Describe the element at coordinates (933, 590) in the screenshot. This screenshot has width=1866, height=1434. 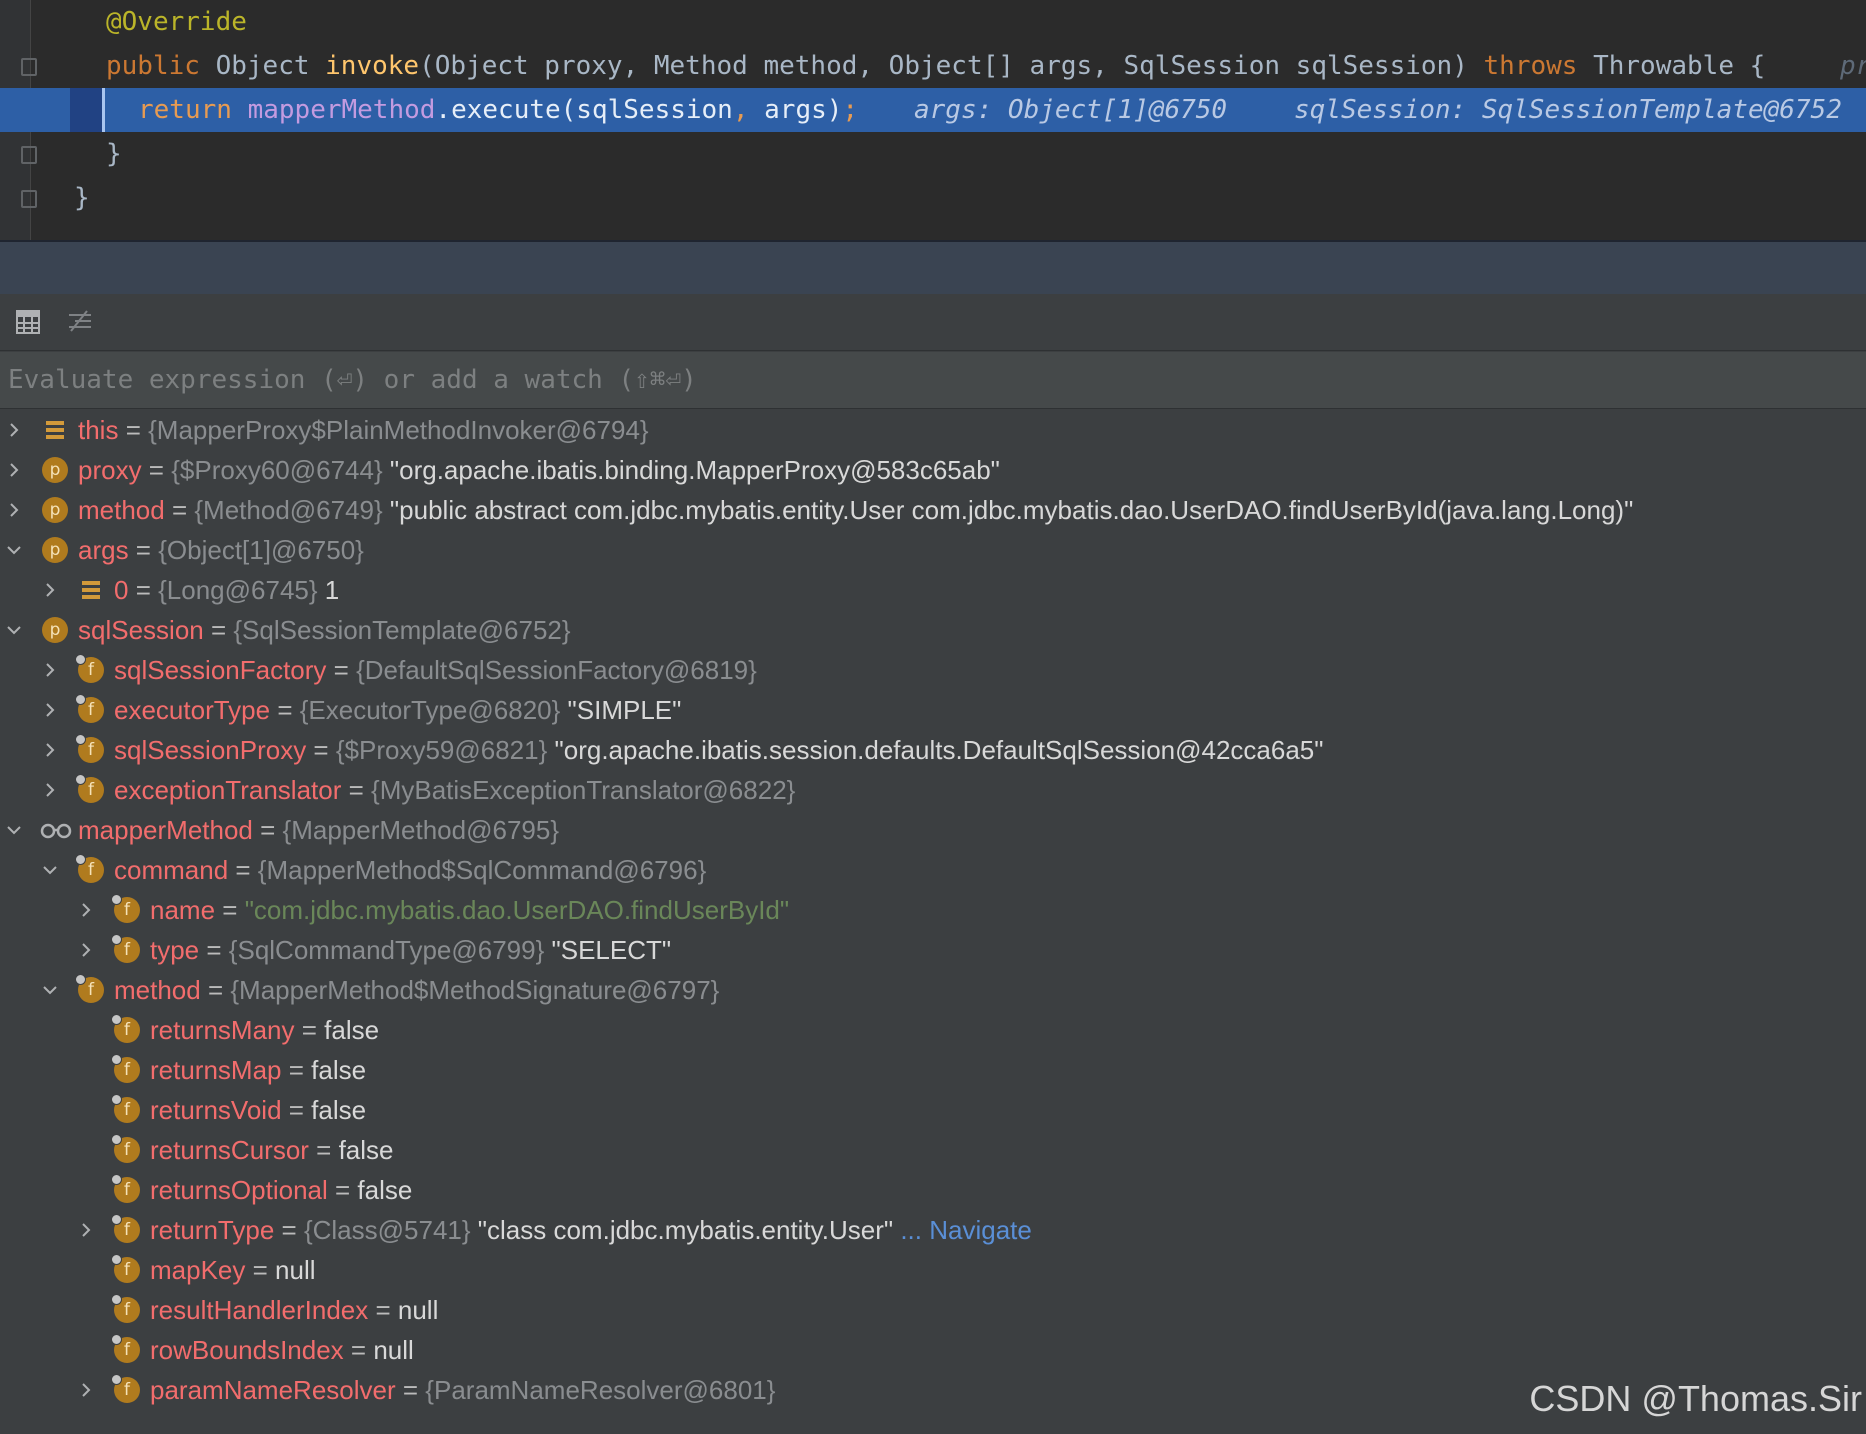
I see `tree-row-args-0: 0 = {Long@6745} 1` at that location.